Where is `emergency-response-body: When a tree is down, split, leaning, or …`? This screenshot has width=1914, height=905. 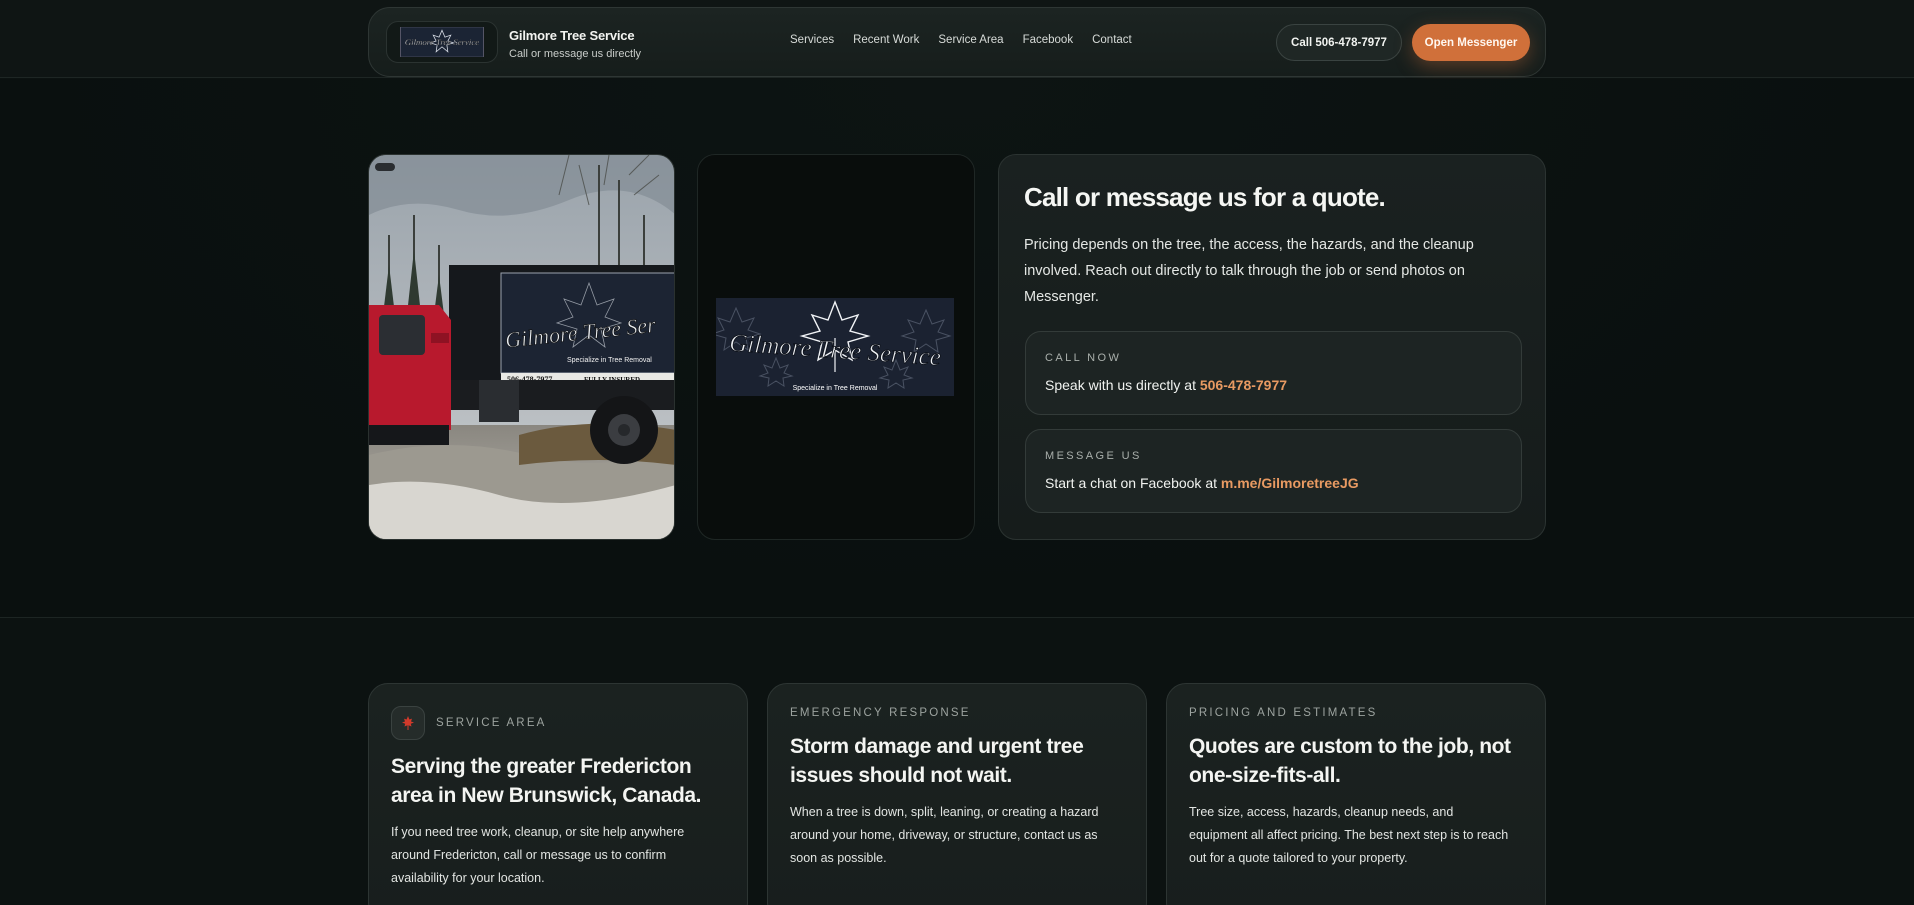 emergency-response-body: When a tree is down, split, leaning, or … is located at coordinates (944, 835).